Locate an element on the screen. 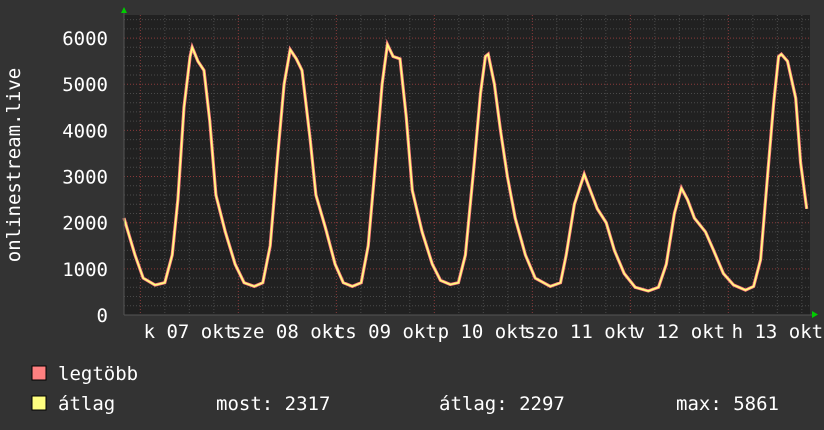  y-axis-arrow-icon is located at coordinates (124, 10).